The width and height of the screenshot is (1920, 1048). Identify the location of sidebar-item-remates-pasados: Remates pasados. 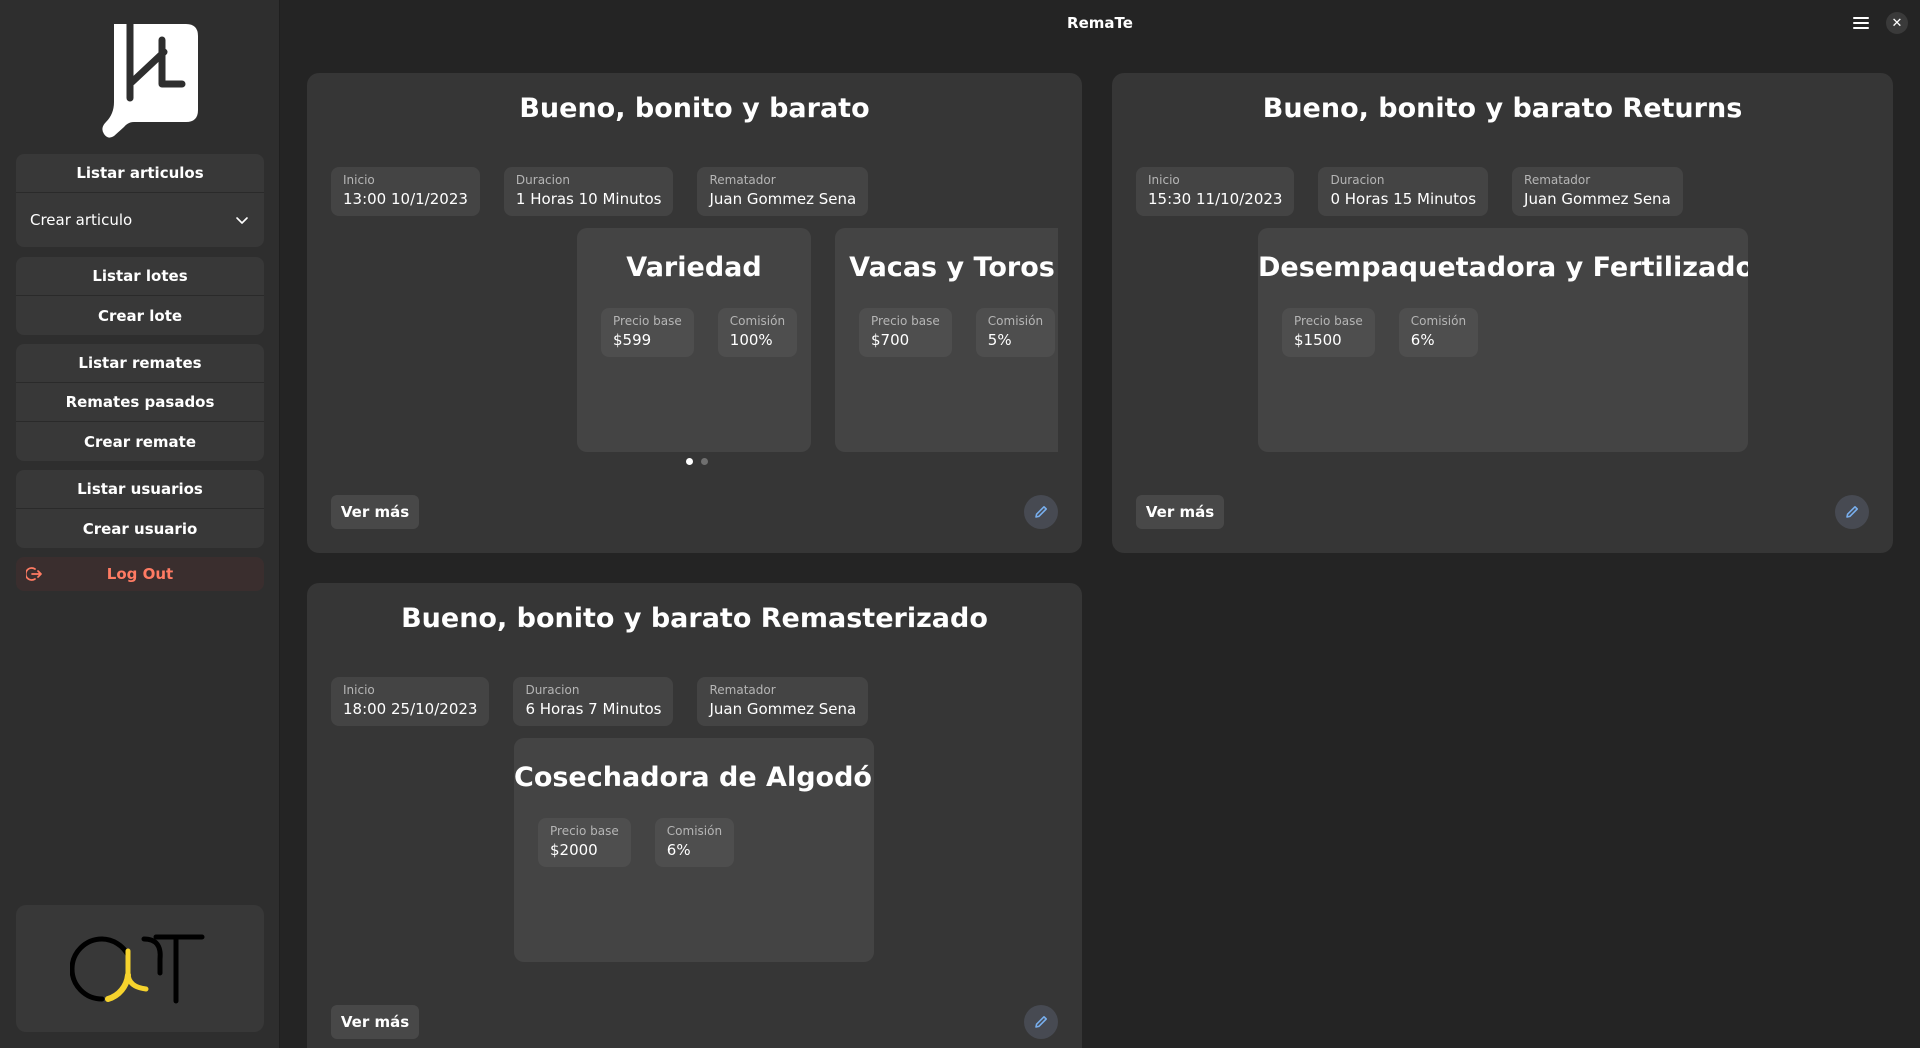
(140, 402).